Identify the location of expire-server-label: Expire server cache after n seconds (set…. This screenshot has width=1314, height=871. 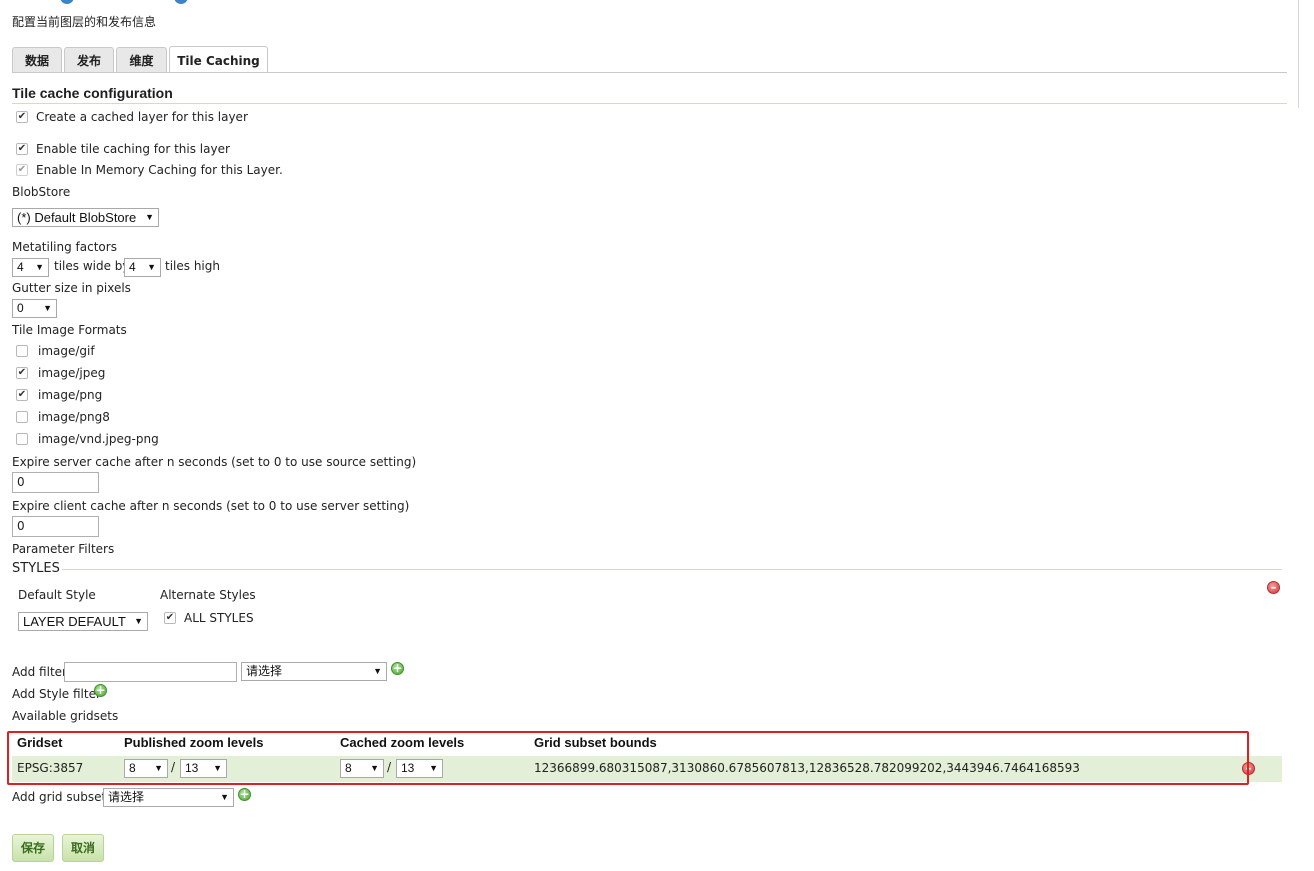
(214, 462).